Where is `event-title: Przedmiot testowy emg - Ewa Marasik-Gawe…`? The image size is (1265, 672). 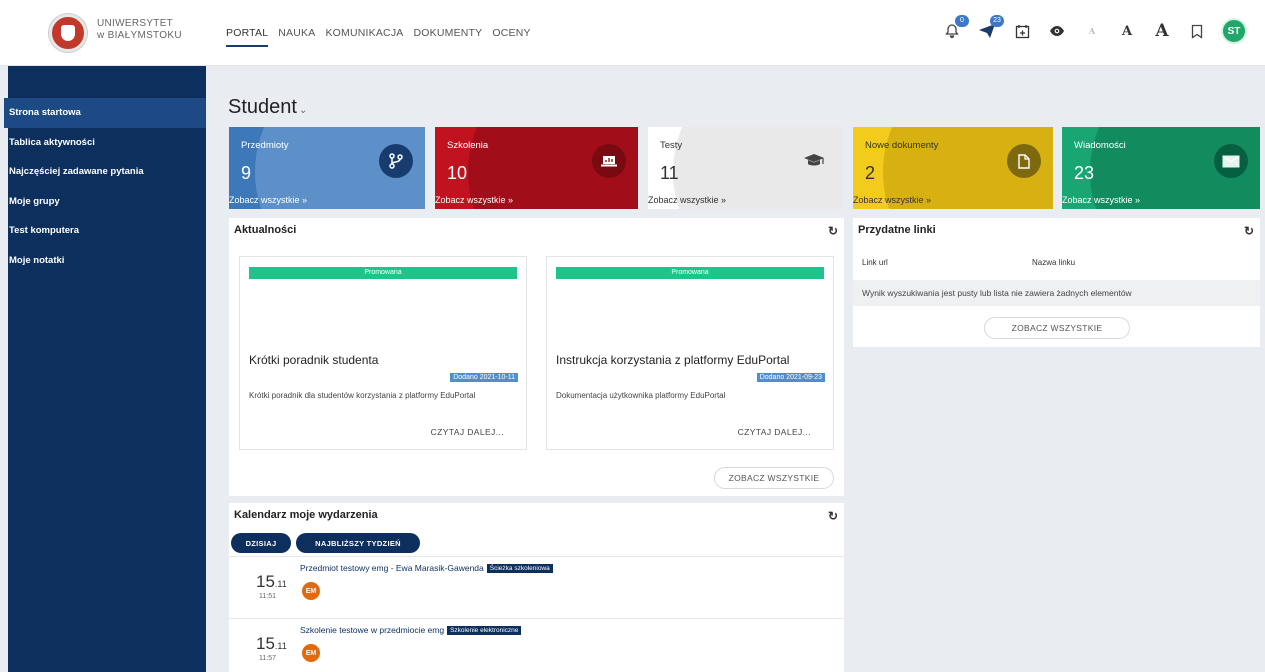
event-title: Przedmiot testowy emg - Ewa Marasik-Gawe… is located at coordinates (426, 568).